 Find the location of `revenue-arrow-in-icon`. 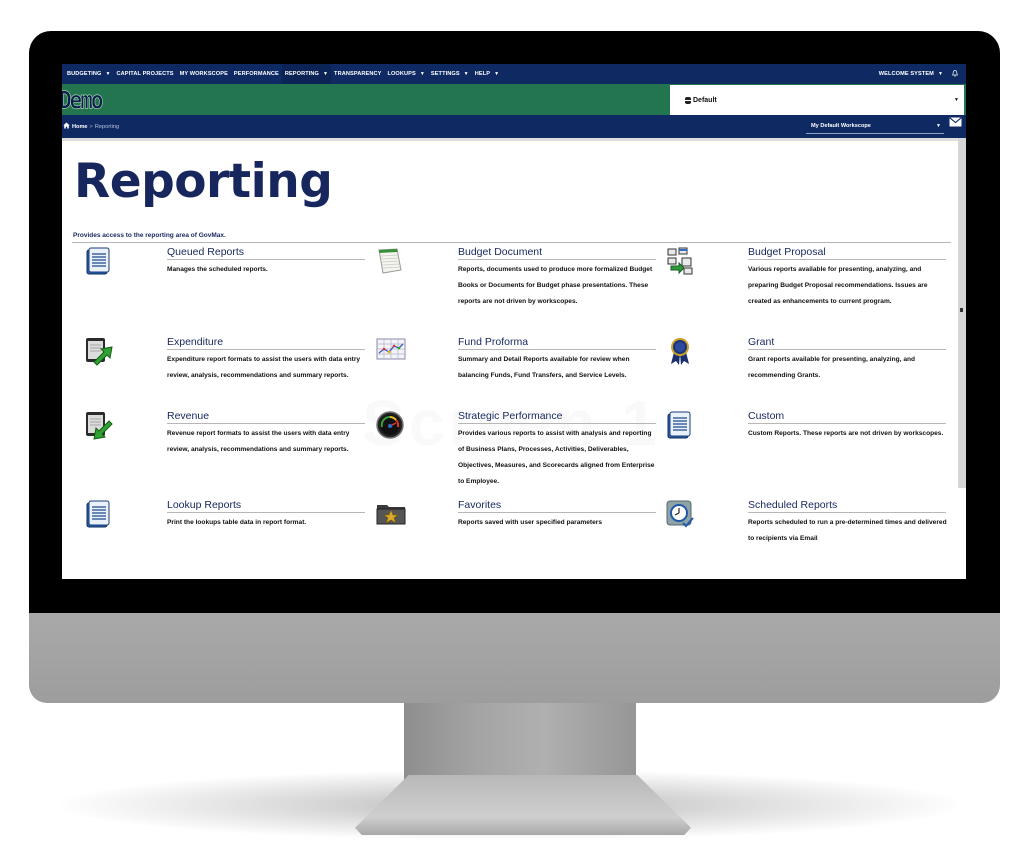

revenue-arrow-in-icon is located at coordinates (100, 426).